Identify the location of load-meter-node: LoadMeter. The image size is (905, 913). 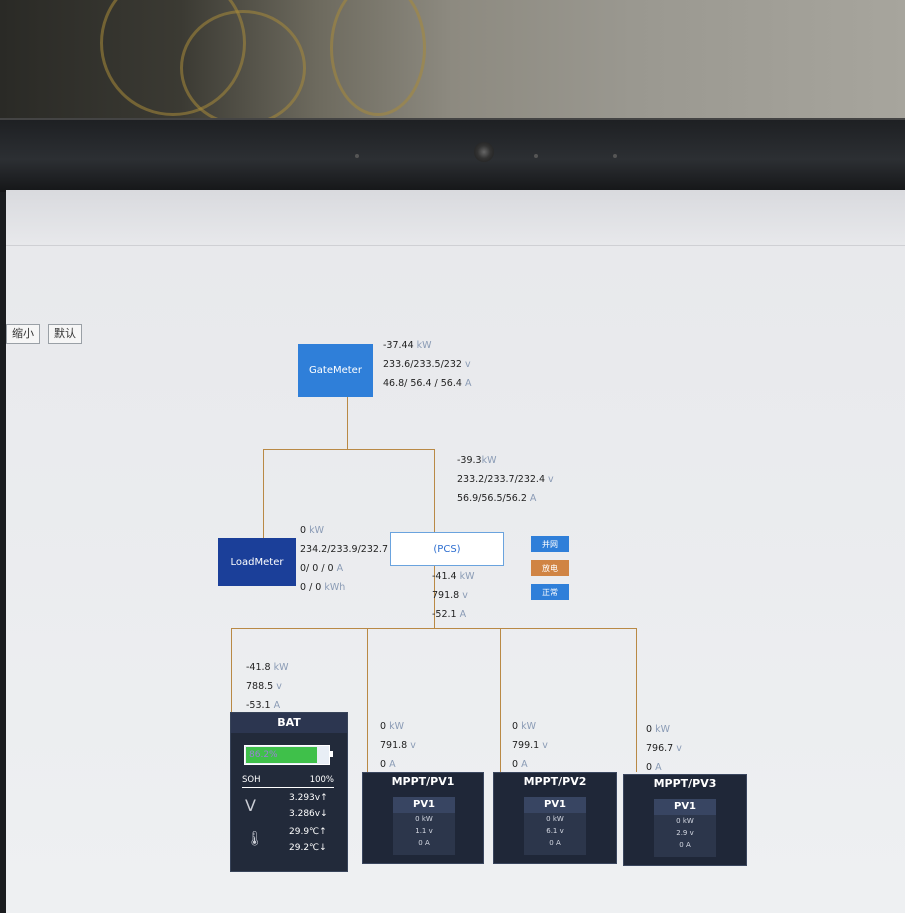
(257, 562).